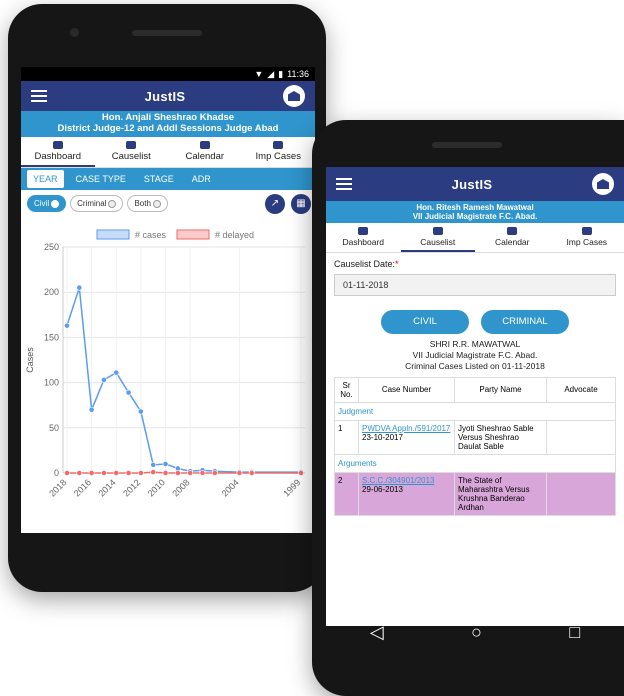 Image resolution: width=624 pixels, height=696 pixels. Describe the element at coordinates (201, 179) in the screenshot. I see `subtab-adr: ADR` at that location.